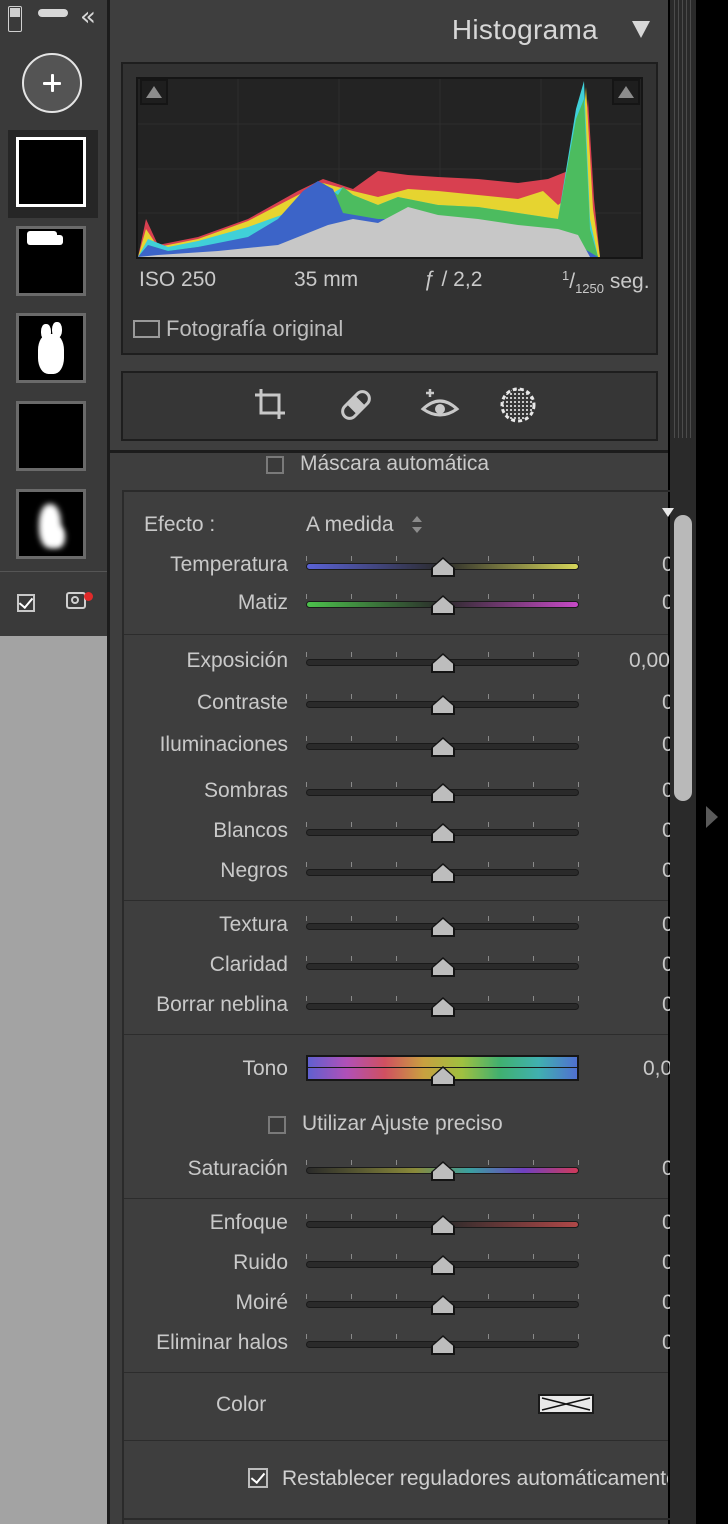 This screenshot has height=1524, width=728. I want to click on negros-label: Negros, so click(254, 870).